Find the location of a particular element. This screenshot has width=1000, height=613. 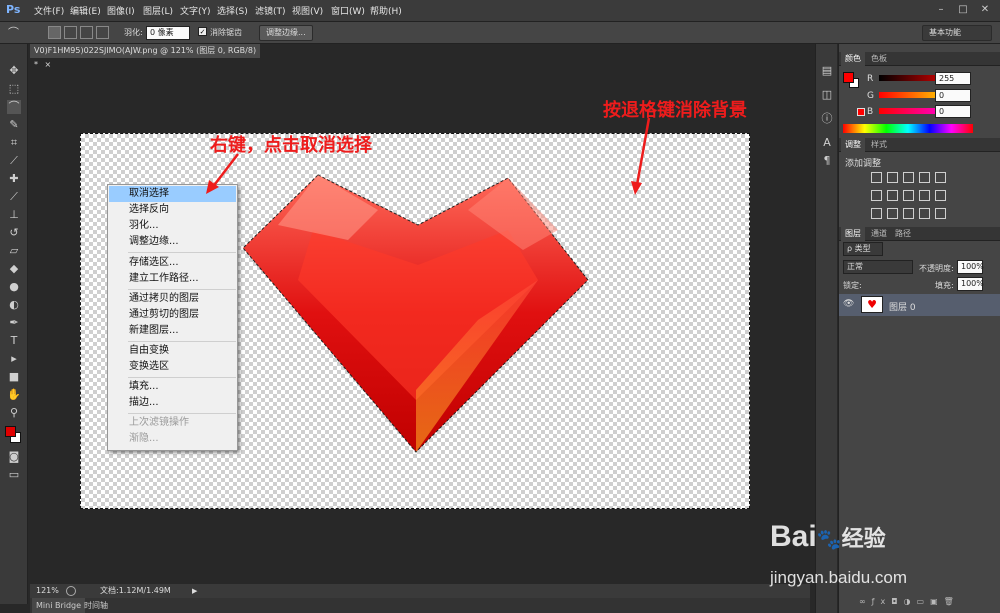

quick-select-tool-icon: ✎ is located at coordinates (14, 125).